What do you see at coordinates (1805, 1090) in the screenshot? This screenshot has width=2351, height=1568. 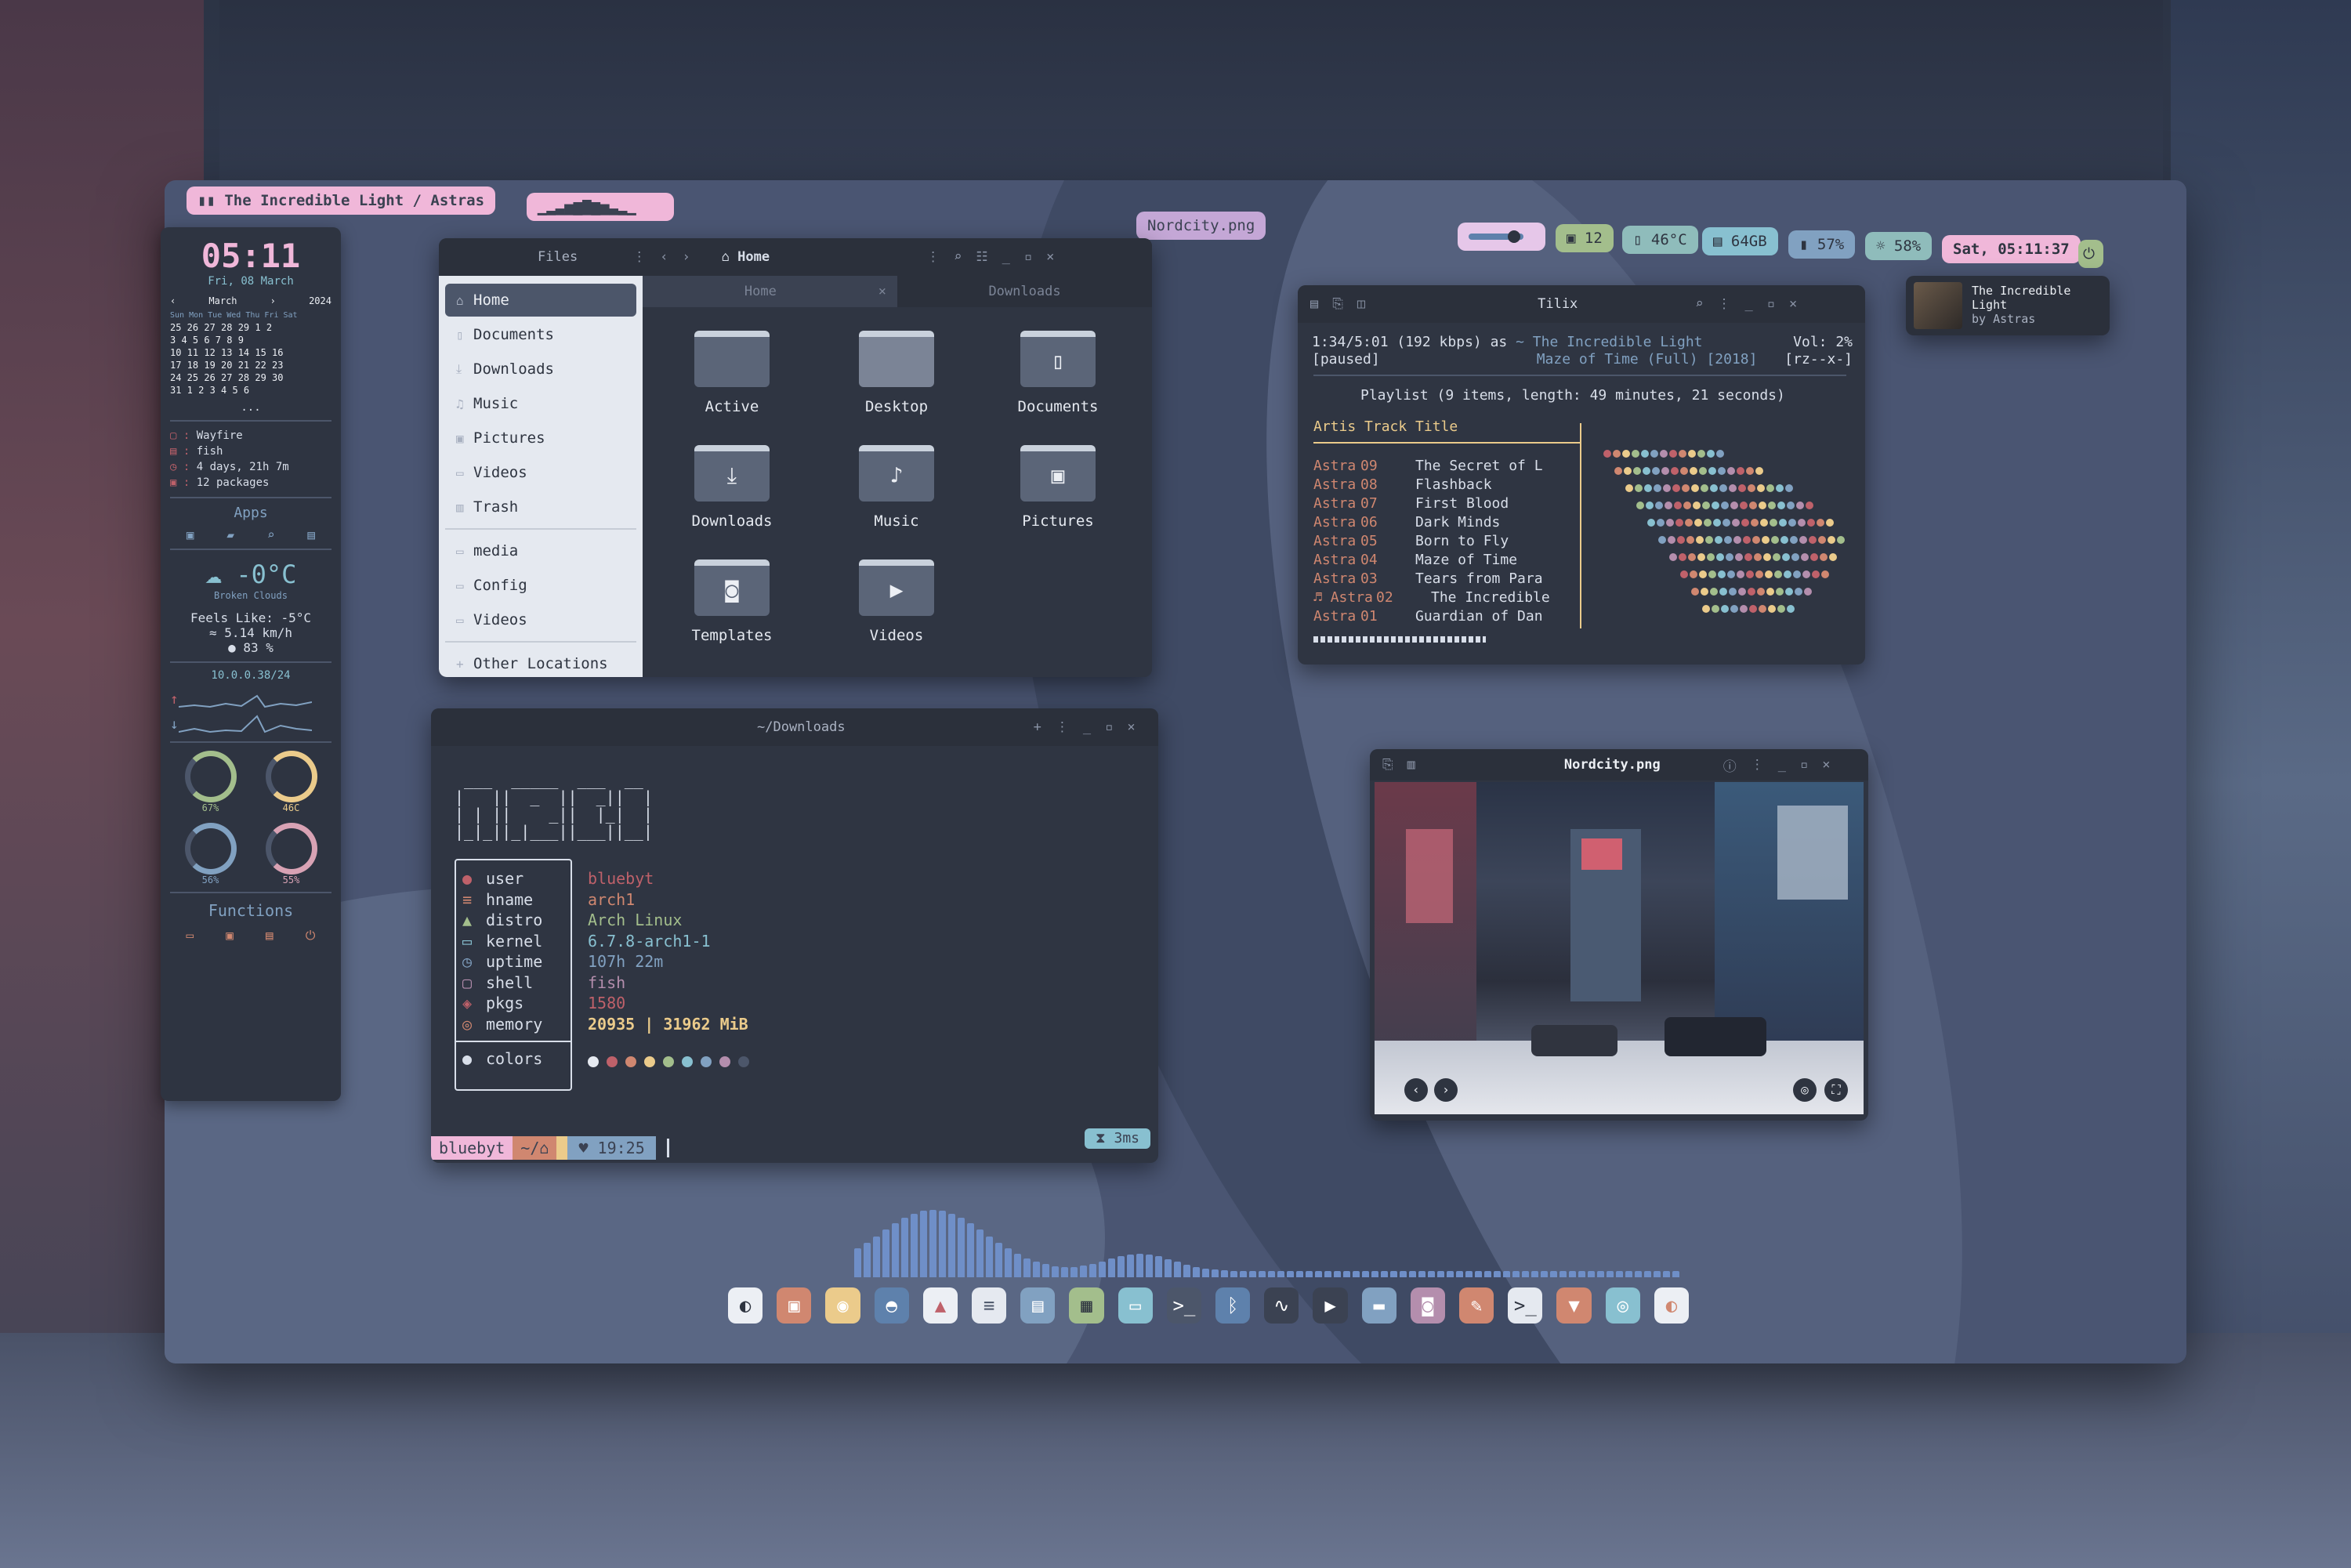 I see `rotate-button: ◎` at bounding box center [1805, 1090].